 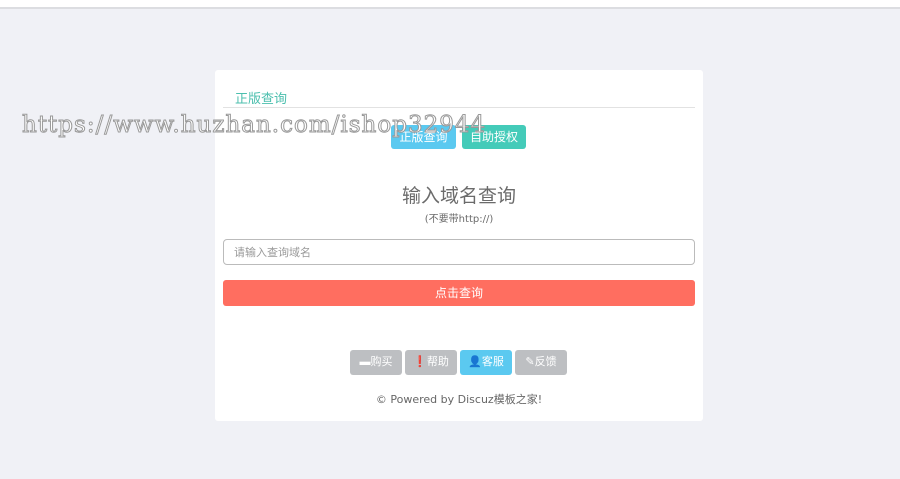 What do you see at coordinates (450, 4) in the screenshot?
I see `browser-toolbar` at bounding box center [450, 4].